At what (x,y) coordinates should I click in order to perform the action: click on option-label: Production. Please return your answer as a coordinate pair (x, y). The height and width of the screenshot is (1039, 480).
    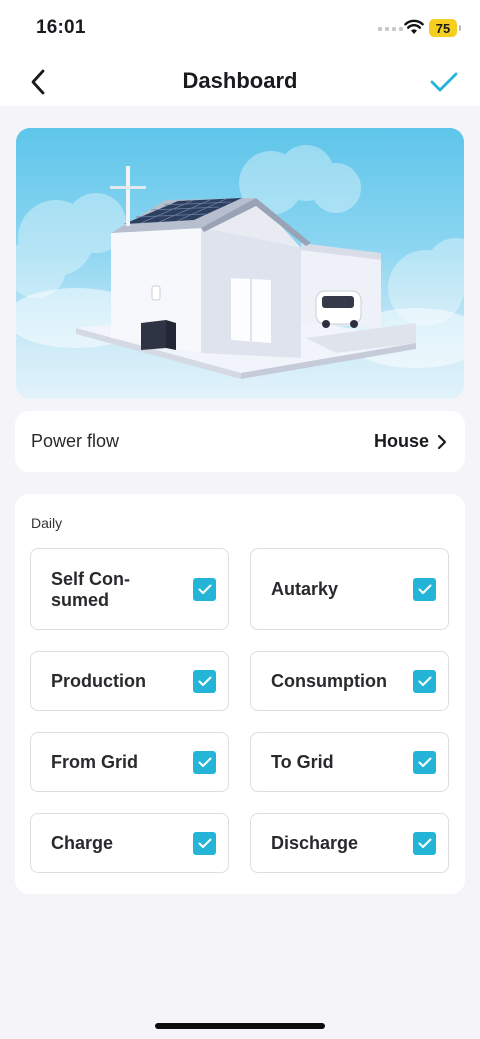
    Looking at the image, I should click on (98, 681).